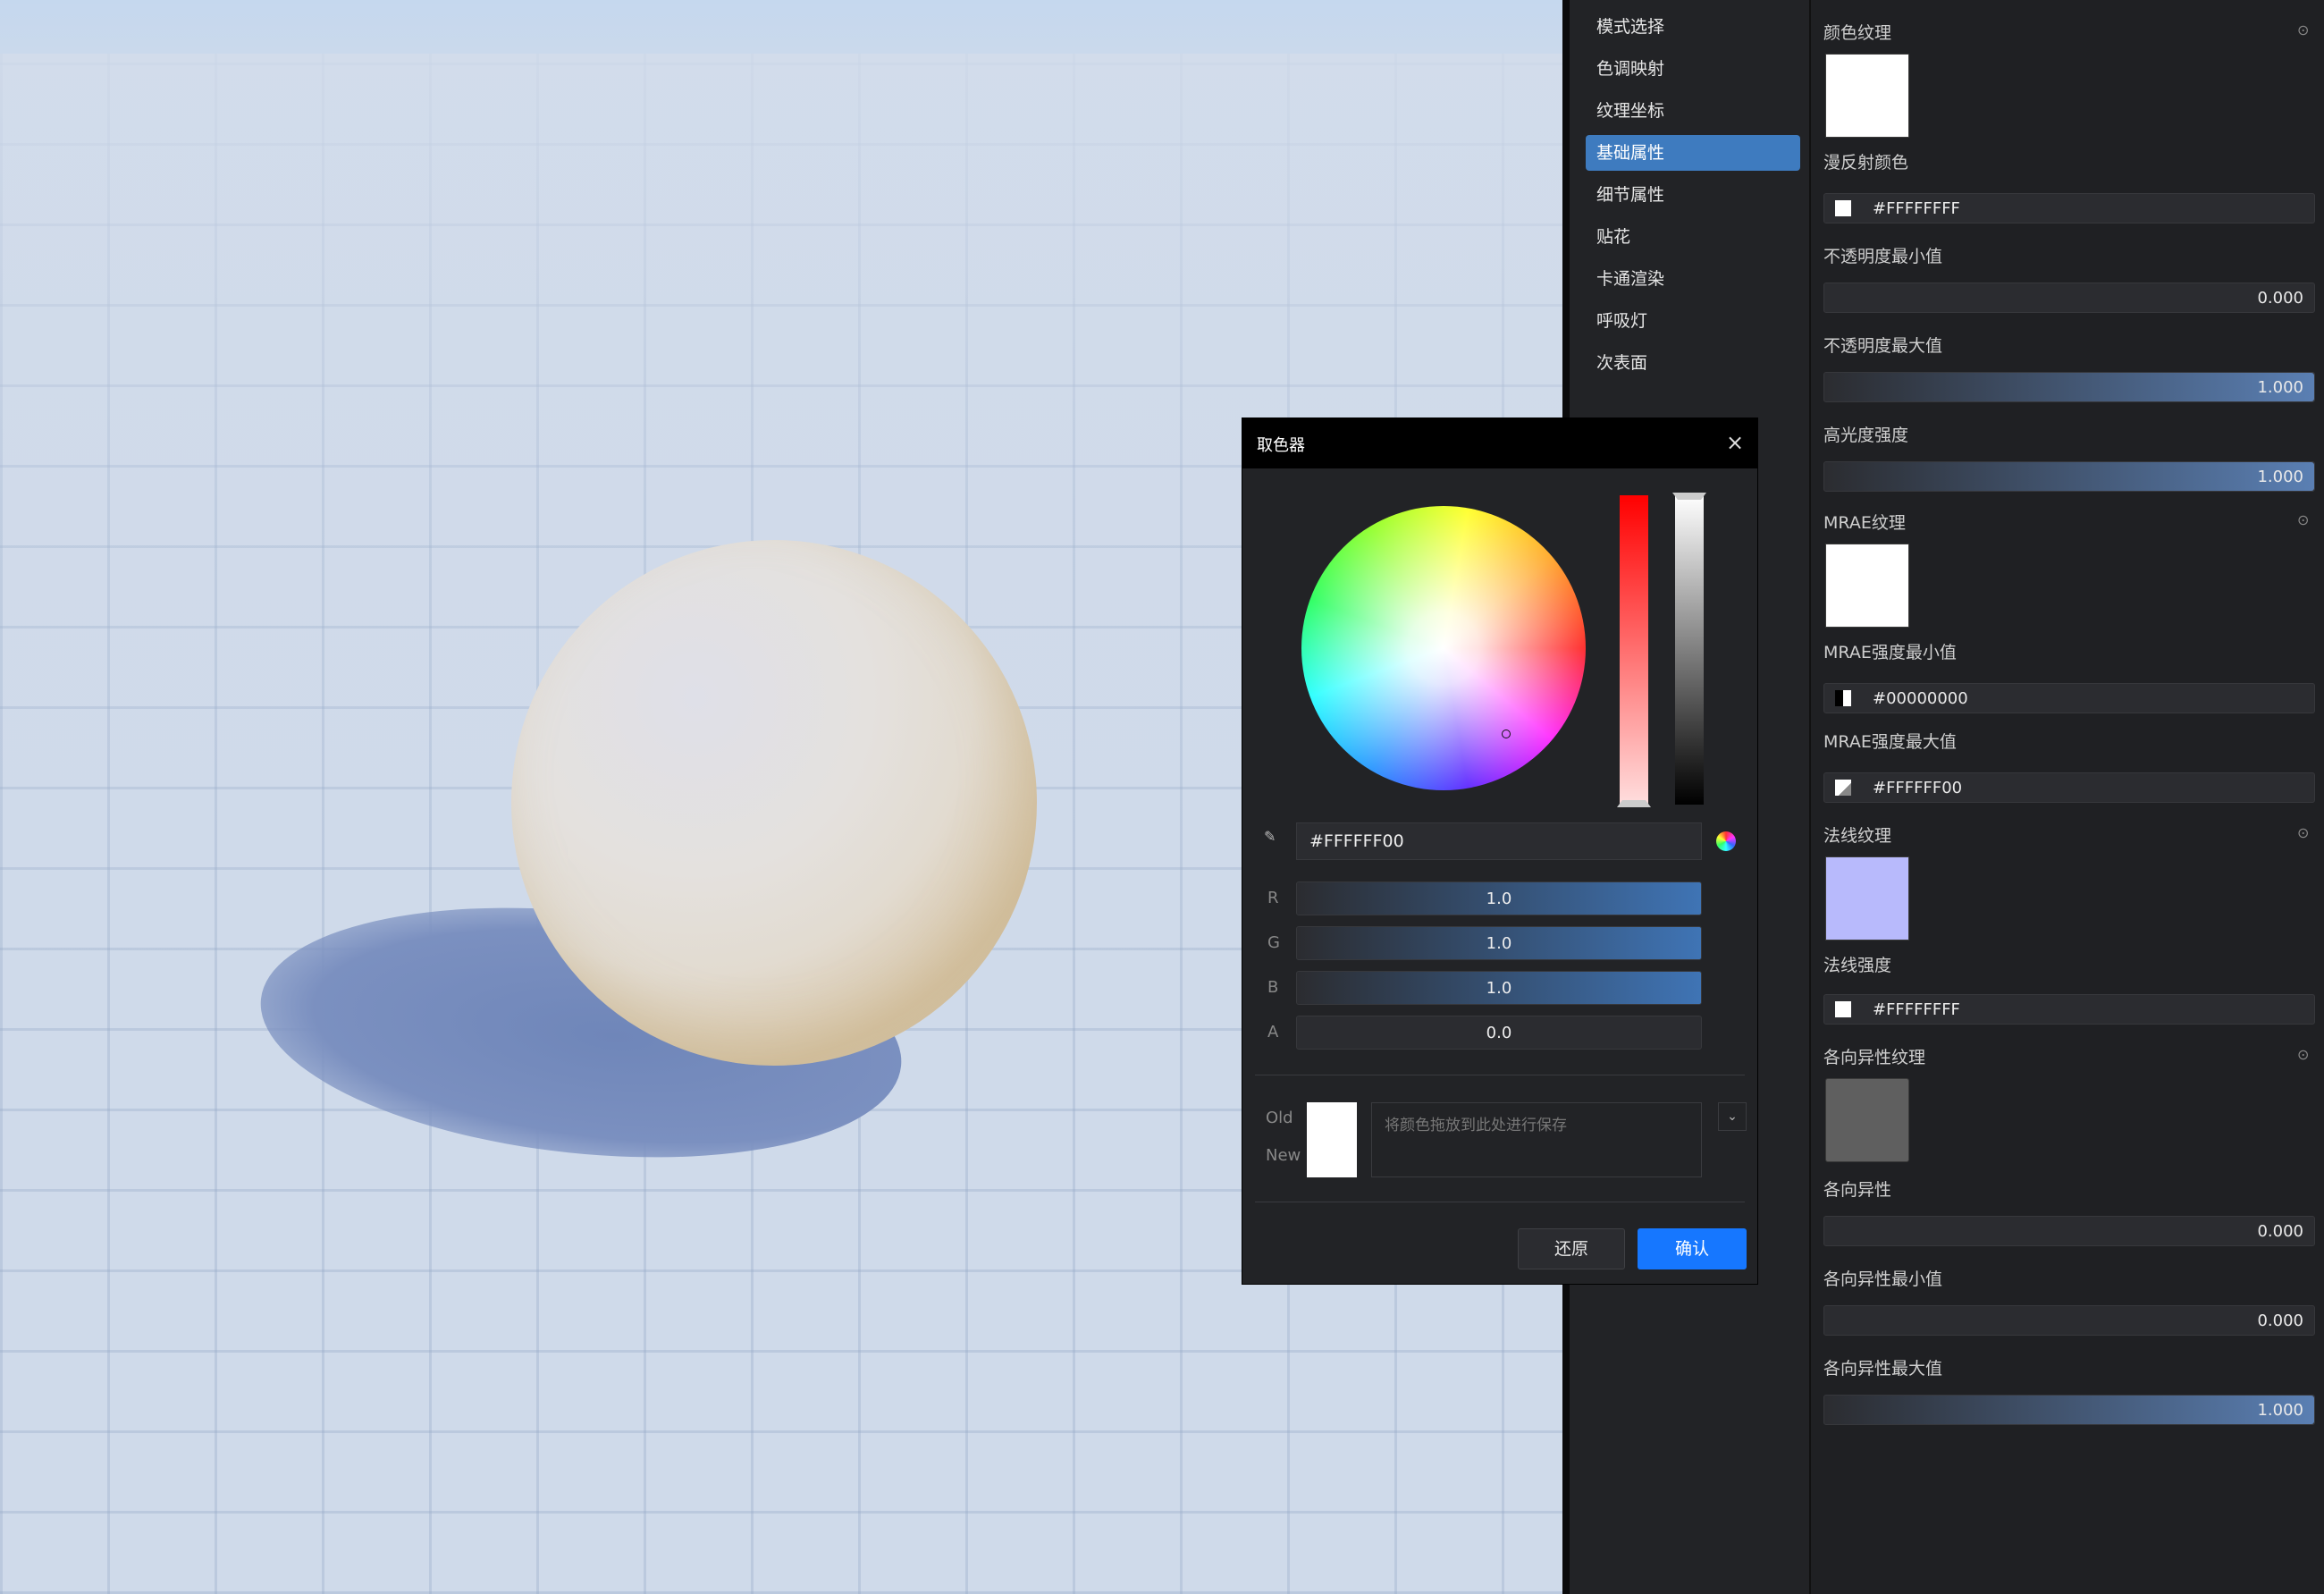 The height and width of the screenshot is (1594, 2324). Describe the element at coordinates (1917, 1010) in the screenshot. I see `normal-hex: #FFFFFFFF` at that location.